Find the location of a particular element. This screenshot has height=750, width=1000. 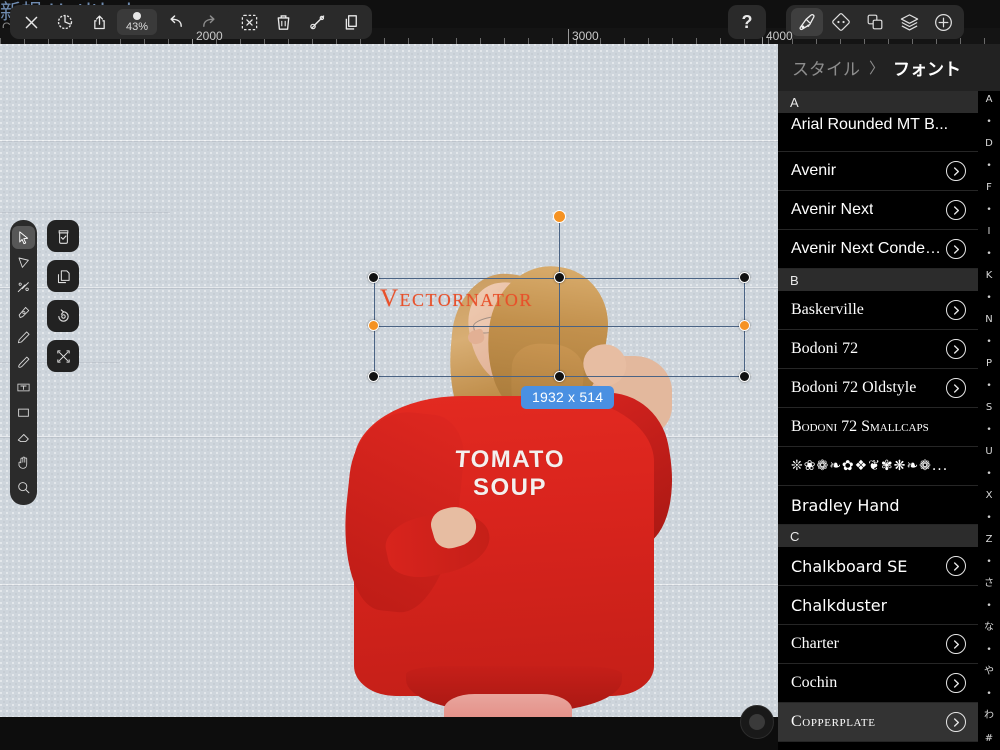

font-list-item: Copperplate is located at coordinates (878, 722).